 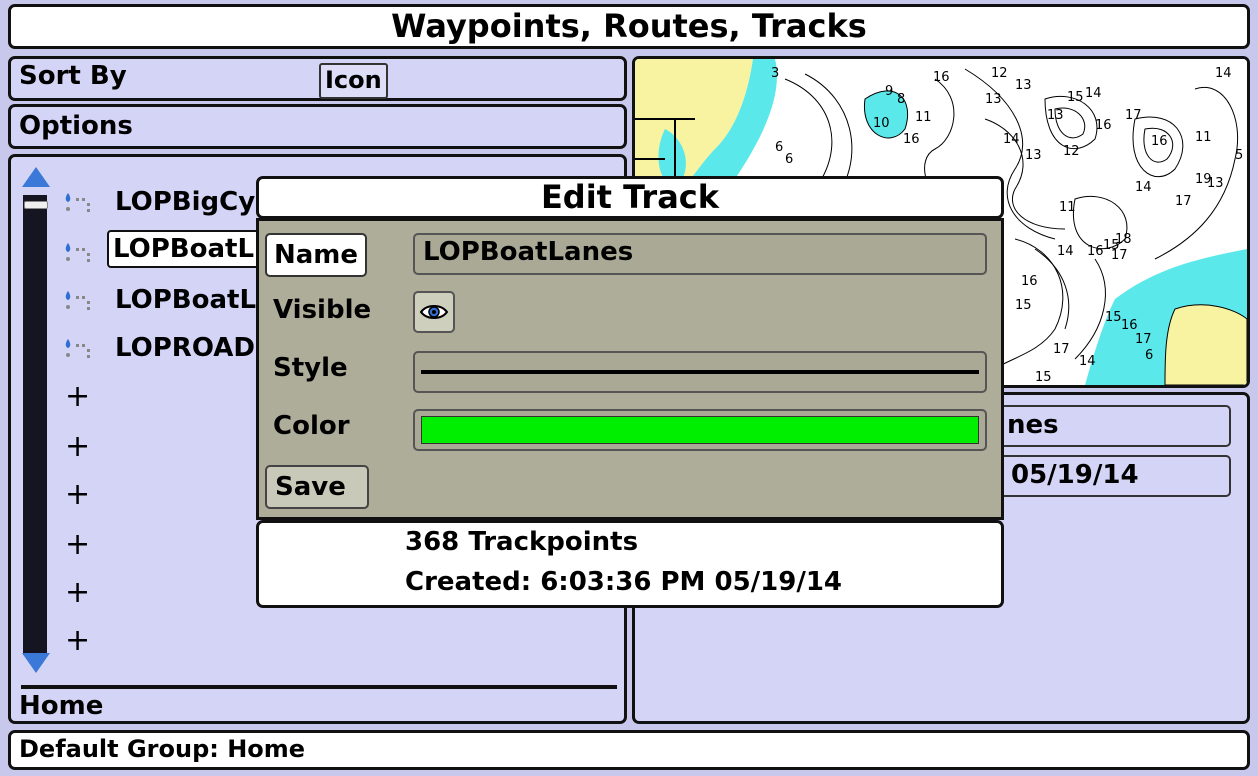 I want to click on visible-toggle, so click(x=434, y=312).